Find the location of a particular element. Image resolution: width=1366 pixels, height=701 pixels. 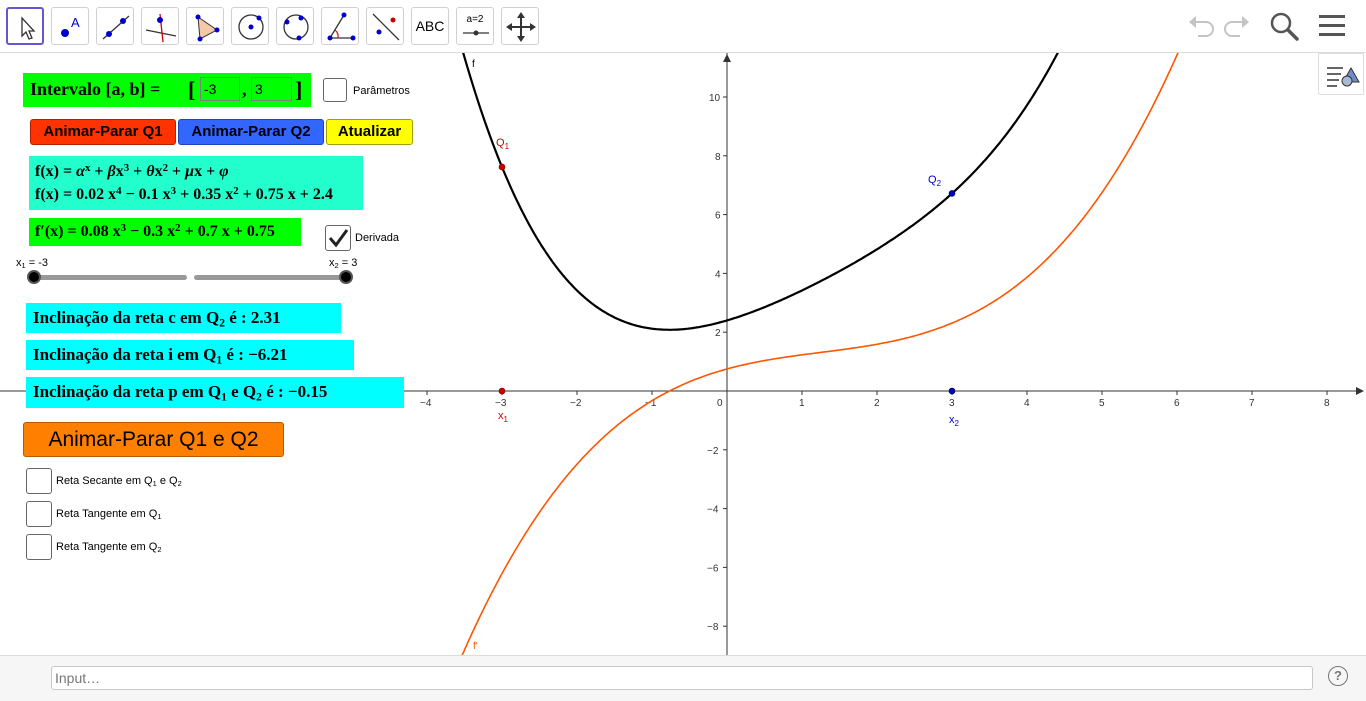

y-tick-label: −6 is located at coordinates (713, 568).